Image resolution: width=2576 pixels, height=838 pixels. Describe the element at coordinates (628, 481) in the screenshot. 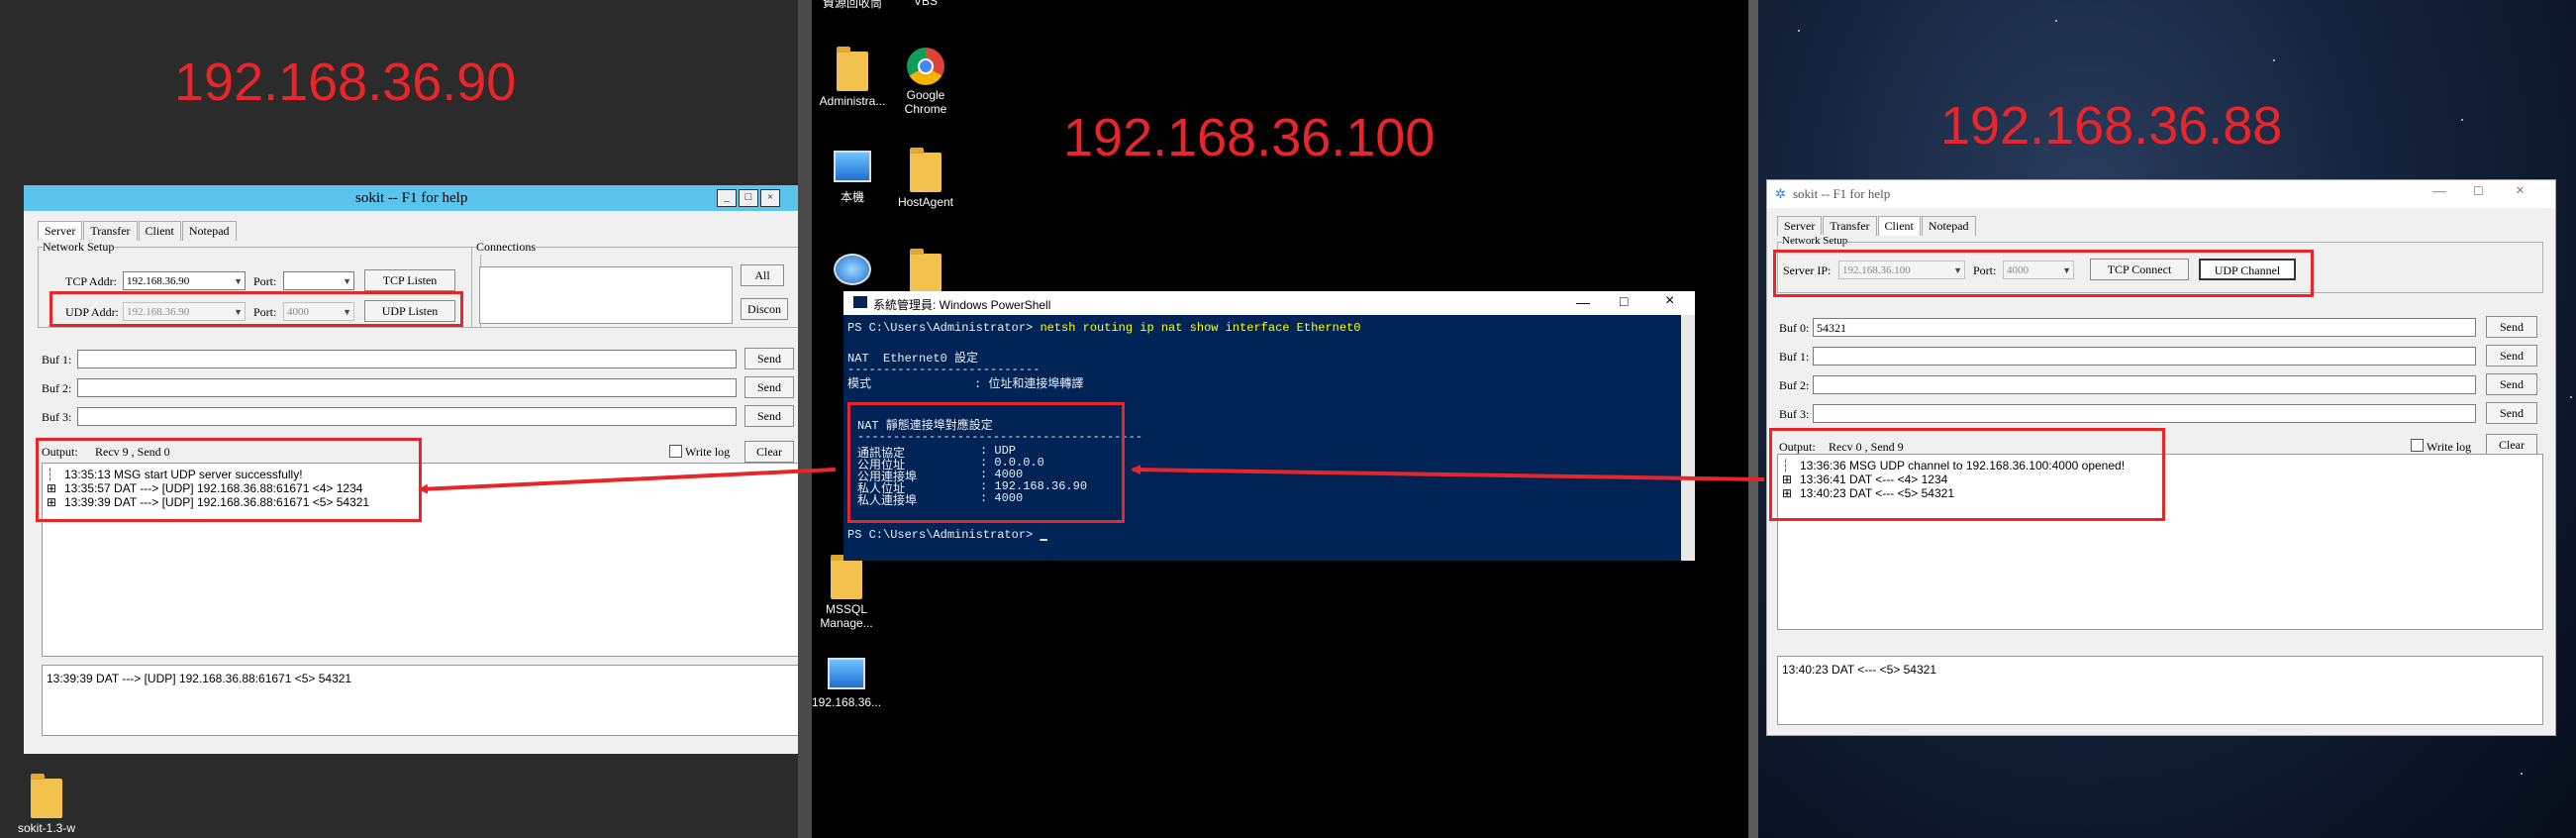

I see `arrow-to-left-log` at that location.